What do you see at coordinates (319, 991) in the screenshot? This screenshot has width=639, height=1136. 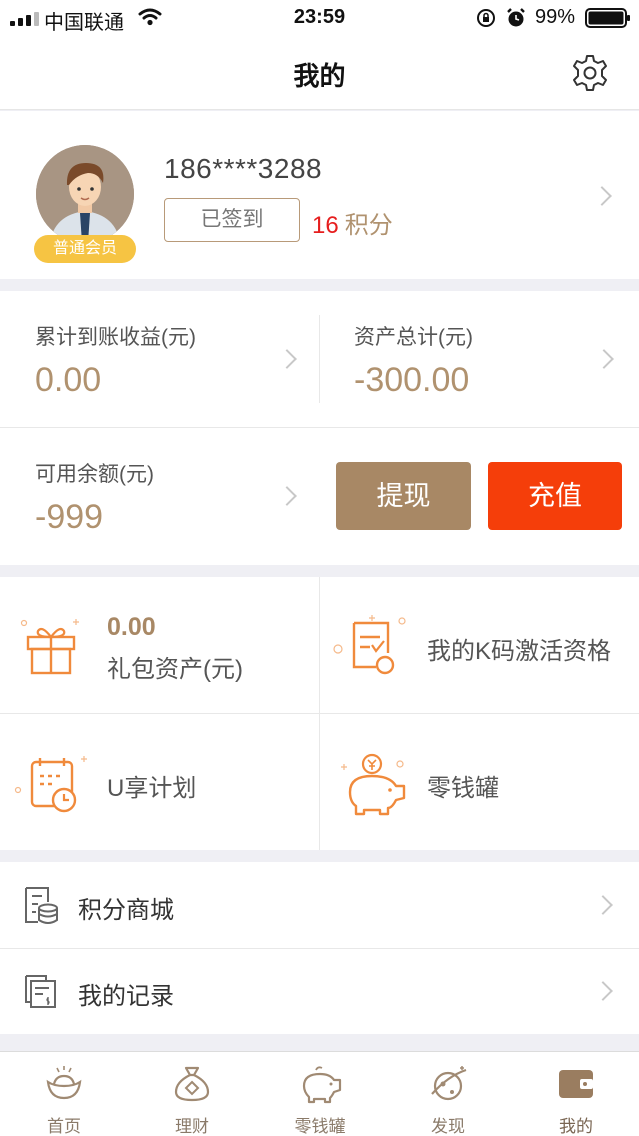 I see `list-item-my-records: 我的记录` at bounding box center [319, 991].